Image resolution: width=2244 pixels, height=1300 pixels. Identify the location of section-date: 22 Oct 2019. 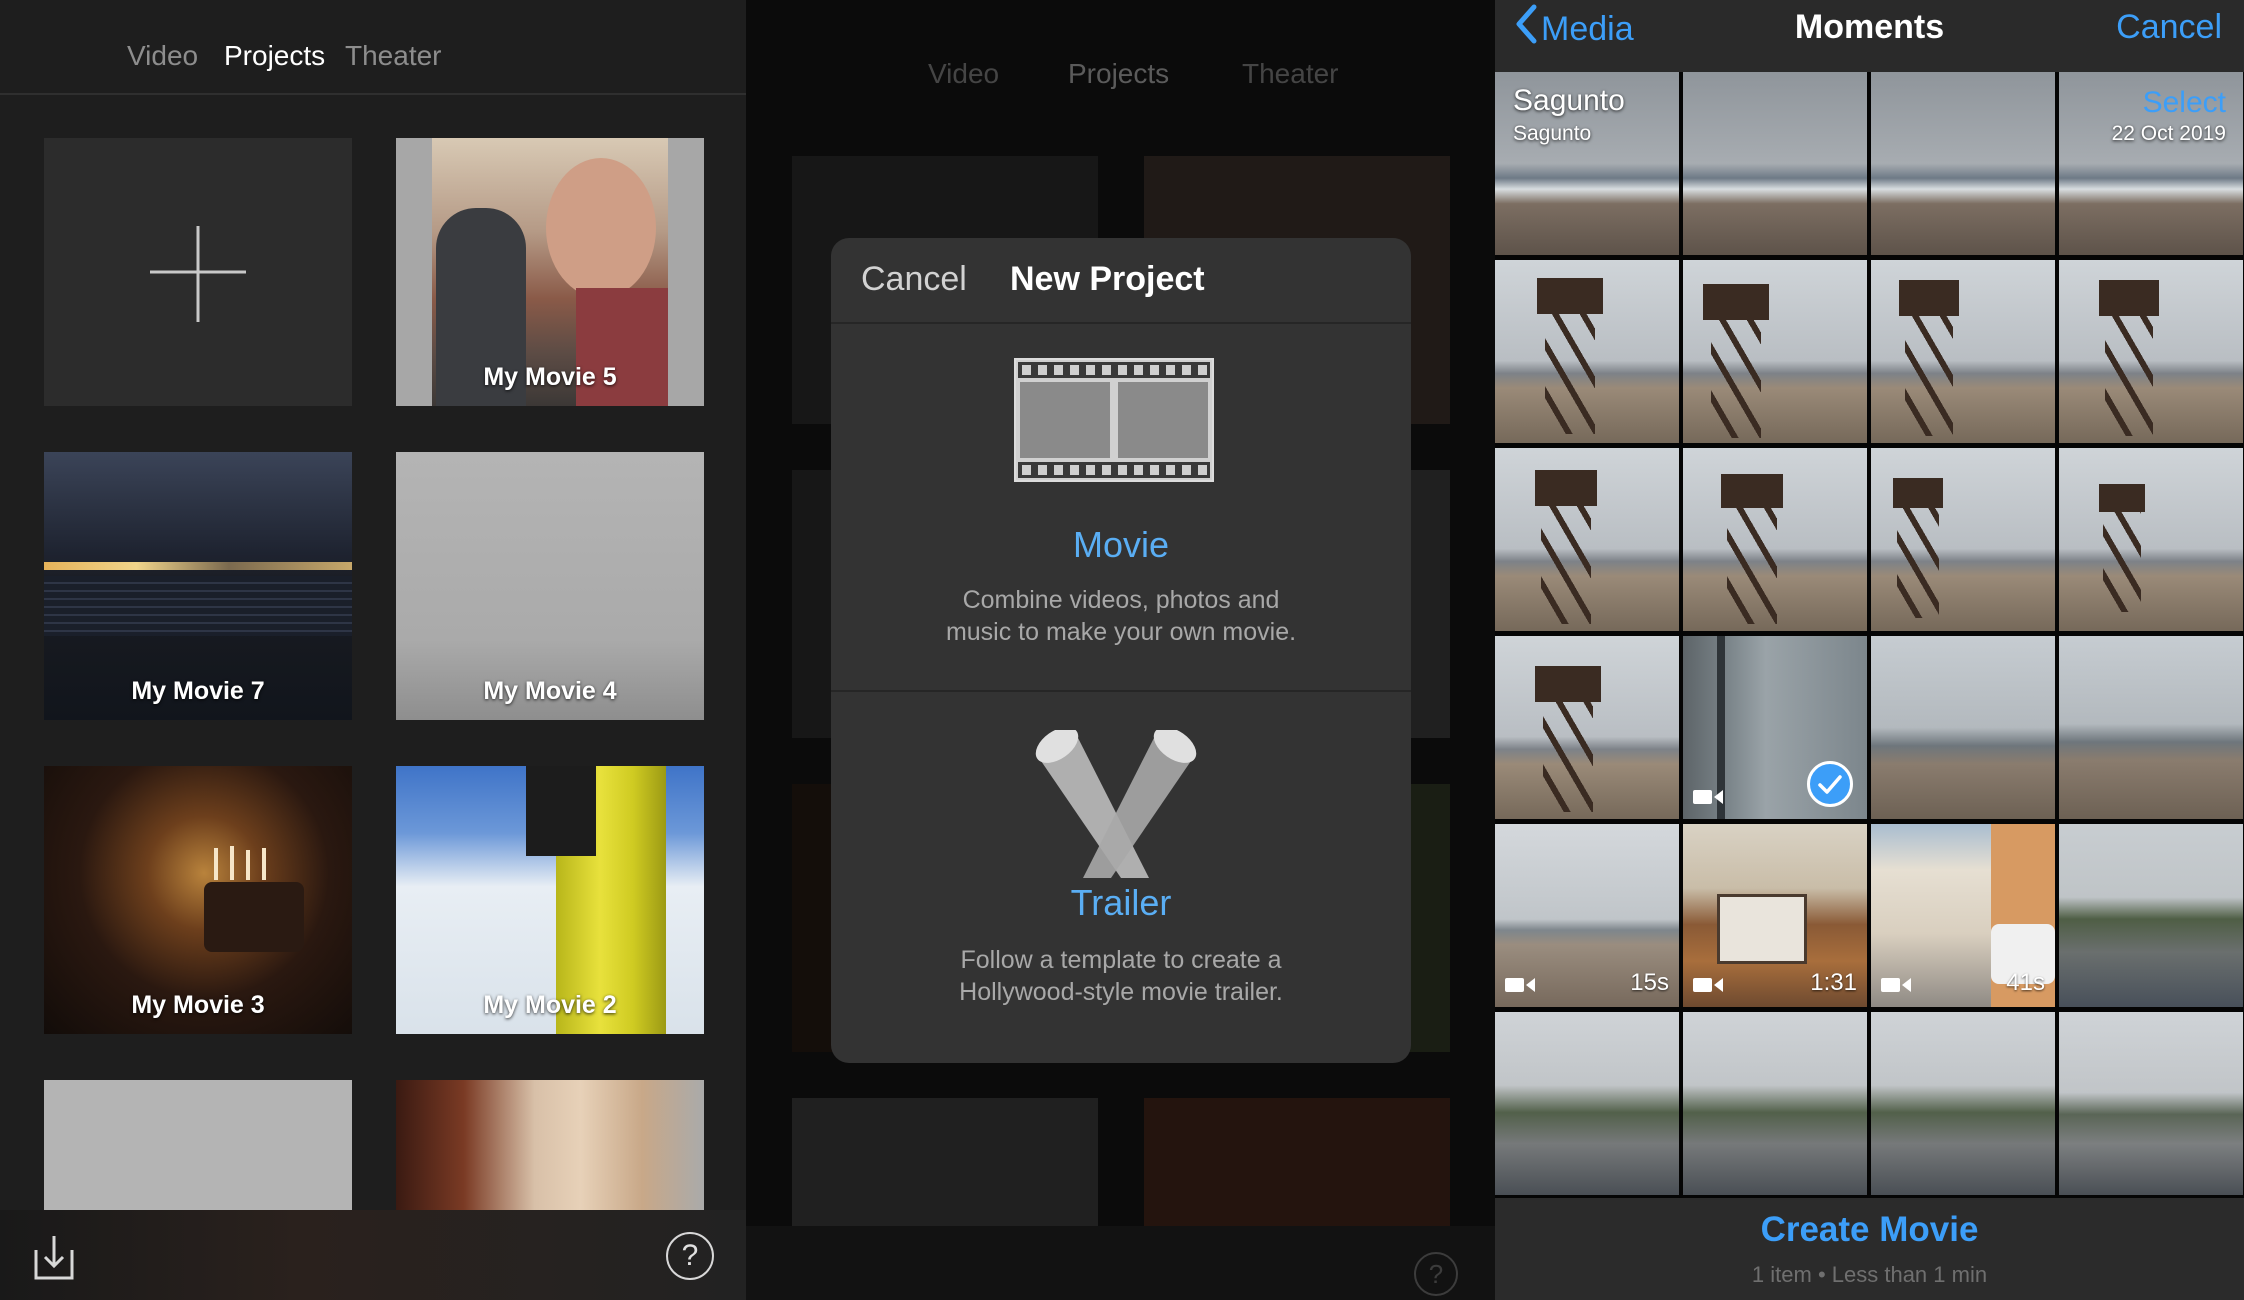
(2168, 133).